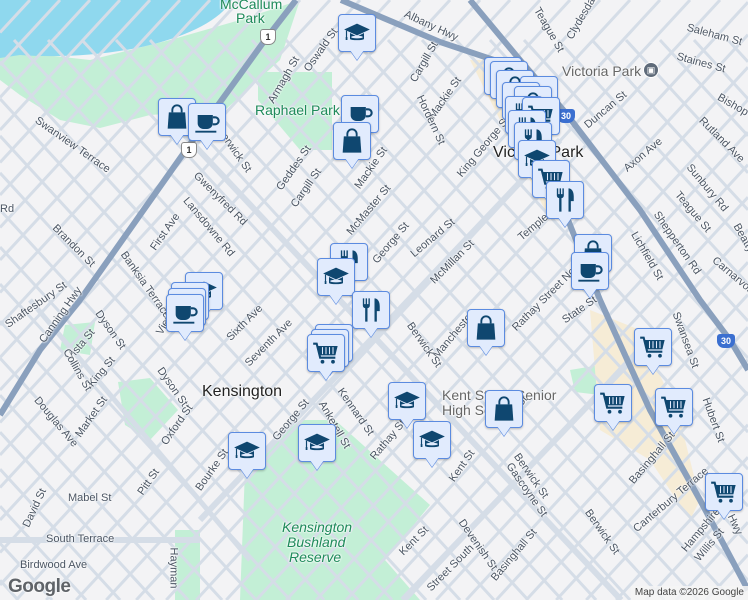  What do you see at coordinates (651, 70) in the screenshot?
I see `train-station-icon: ▣` at bounding box center [651, 70].